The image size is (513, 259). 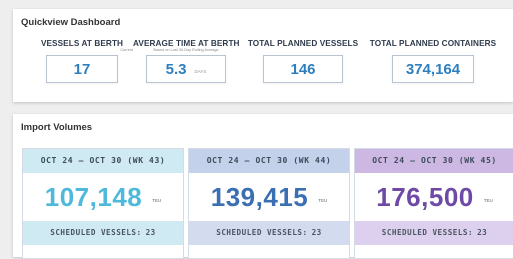 I want to click on metric-label: TOTAL PLANNED VESSELS, so click(x=303, y=43).